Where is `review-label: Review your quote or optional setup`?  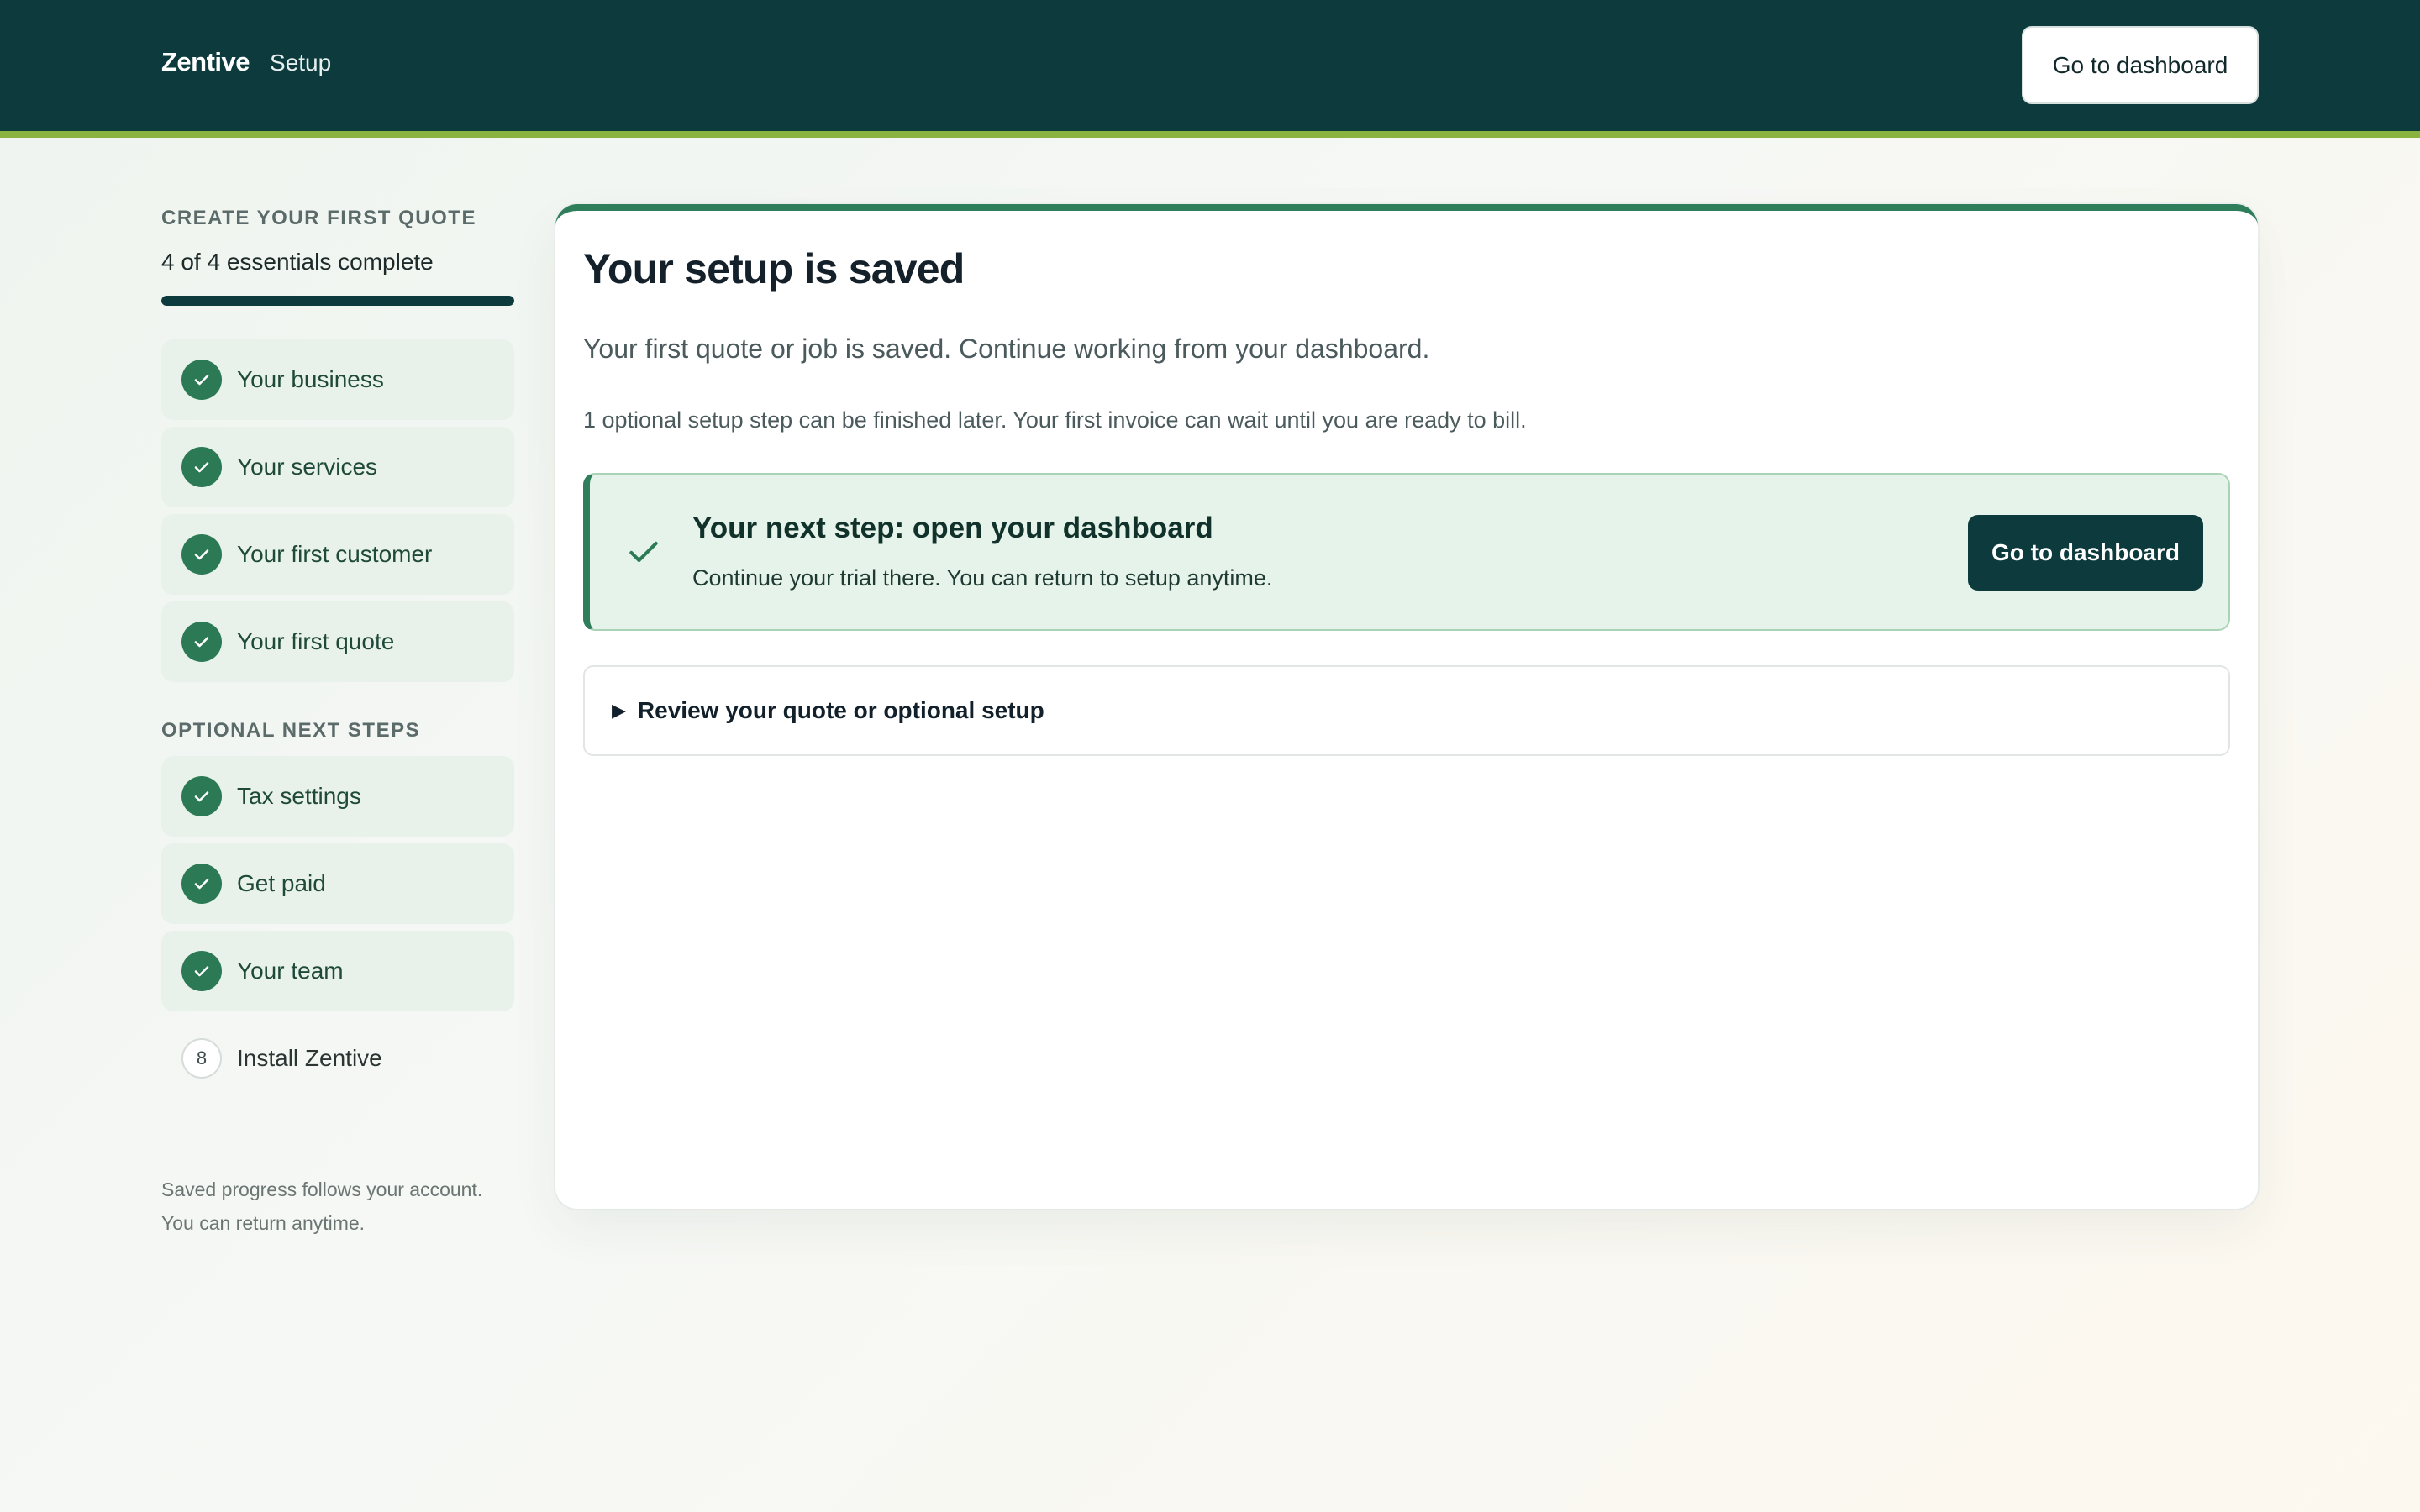 review-label: Review your quote or optional setup is located at coordinates (840, 710).